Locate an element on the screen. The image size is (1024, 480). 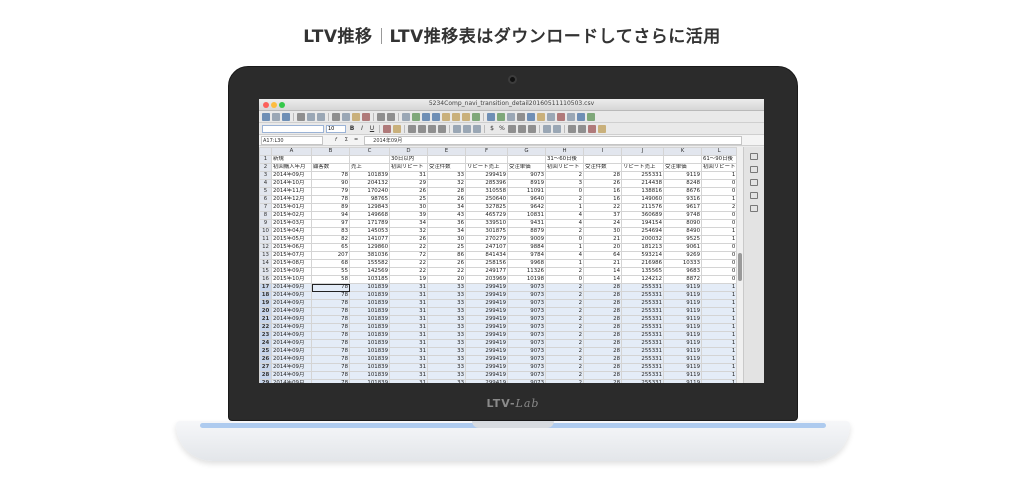
column-header: I is located at coordinates (602, 151).